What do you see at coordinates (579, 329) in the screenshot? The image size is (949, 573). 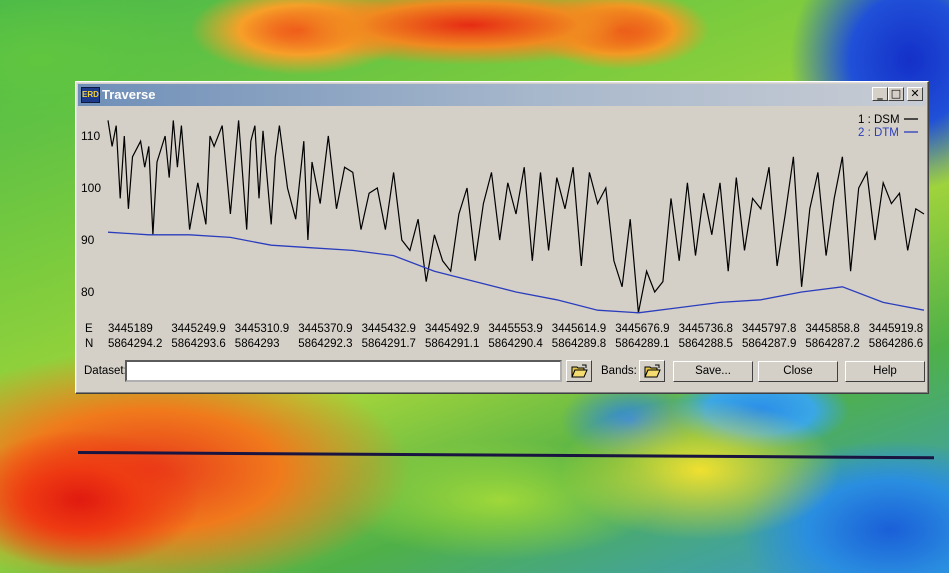 I see `easting-value: 3445614.9` at bounding box center [579, 329].